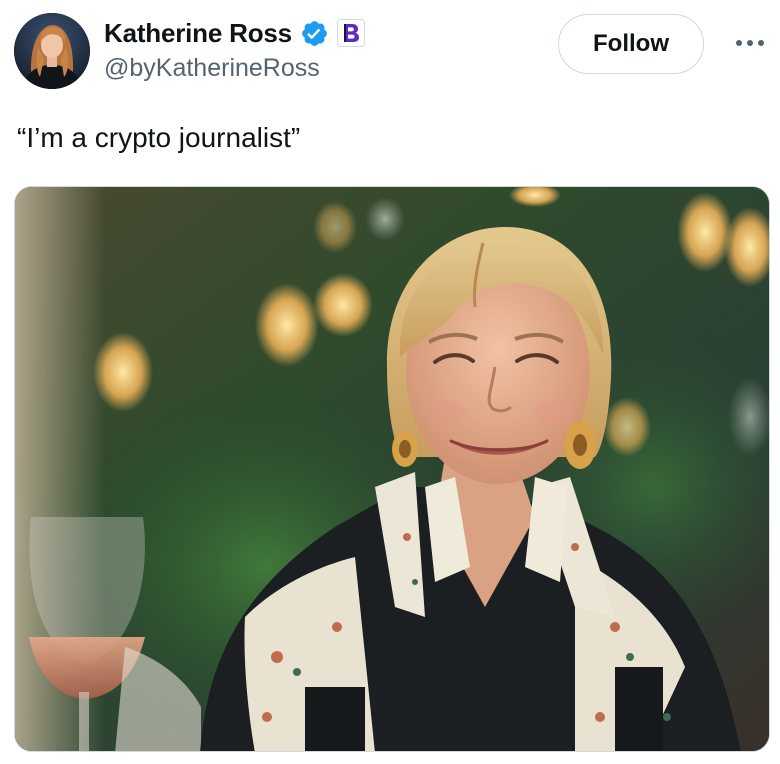  I want to click on author-handle: @byKatherineRoss, so click(212, 68).